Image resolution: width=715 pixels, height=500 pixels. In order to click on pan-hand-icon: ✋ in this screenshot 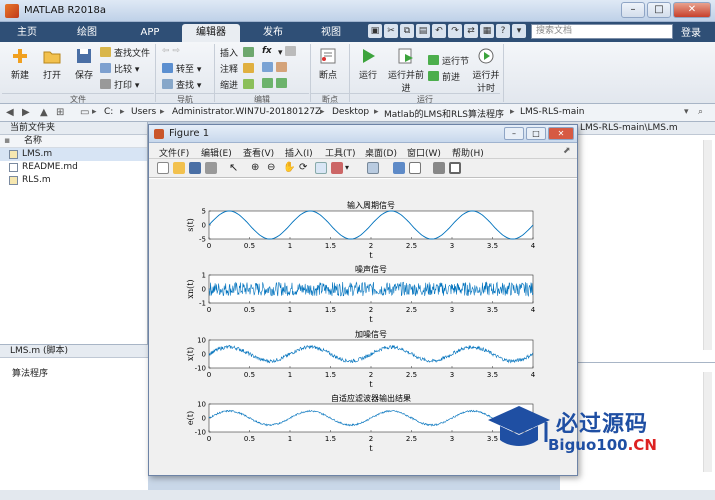, I will do `click(289, 168)`.